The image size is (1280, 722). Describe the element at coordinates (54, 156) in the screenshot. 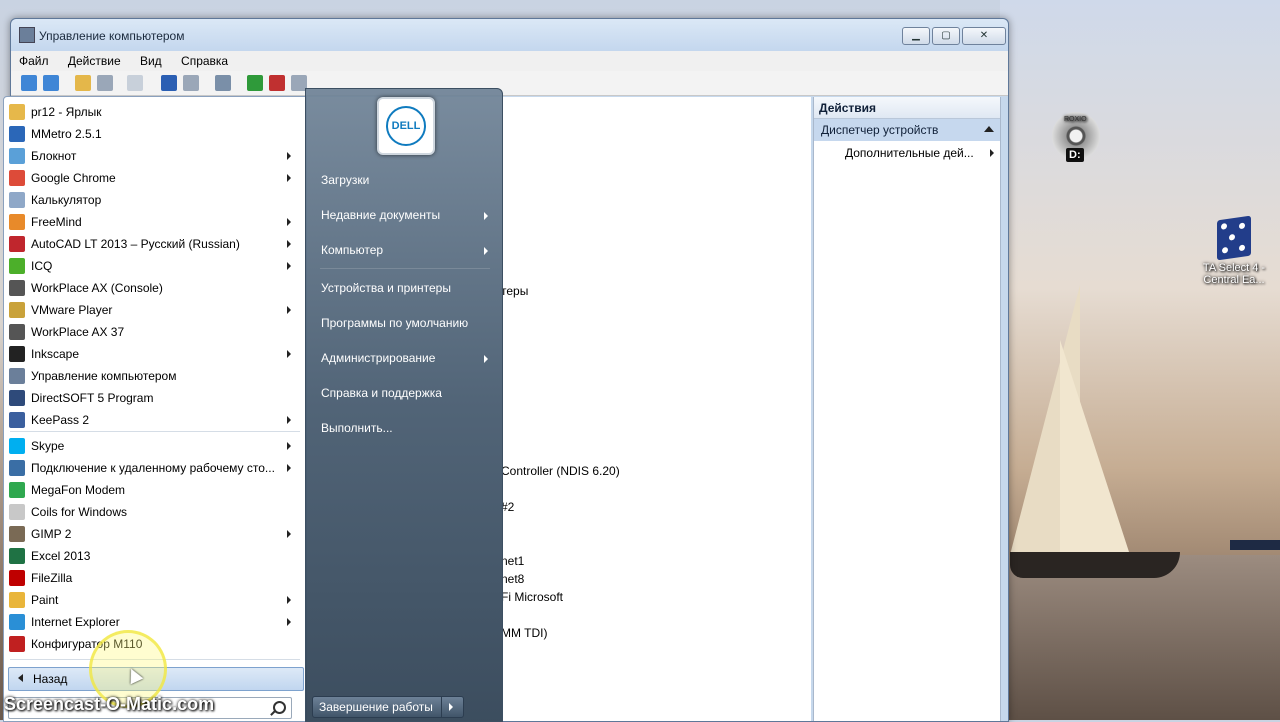

I see `program-label: Блокнот` at that location.